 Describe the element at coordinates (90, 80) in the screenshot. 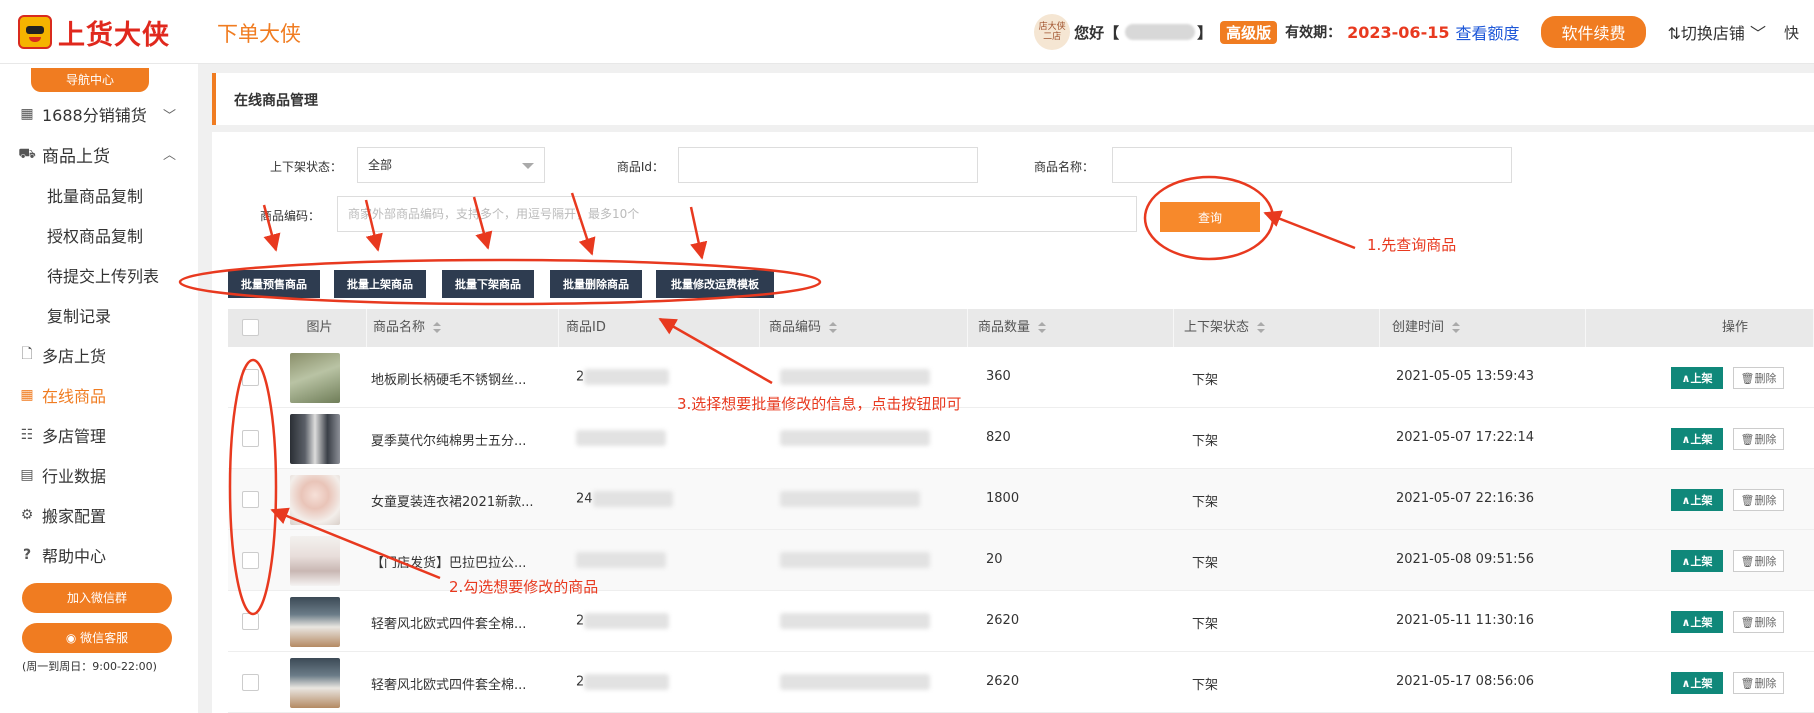

I see `nav-center-tab: 导航中心` at that location.